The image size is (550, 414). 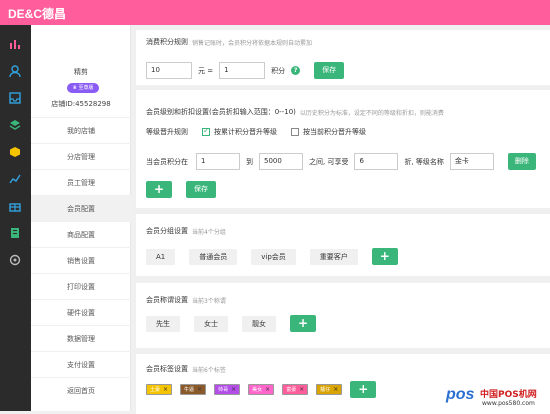 I want to click on section-title: 会员分组设置, so click(x=167, y=231).